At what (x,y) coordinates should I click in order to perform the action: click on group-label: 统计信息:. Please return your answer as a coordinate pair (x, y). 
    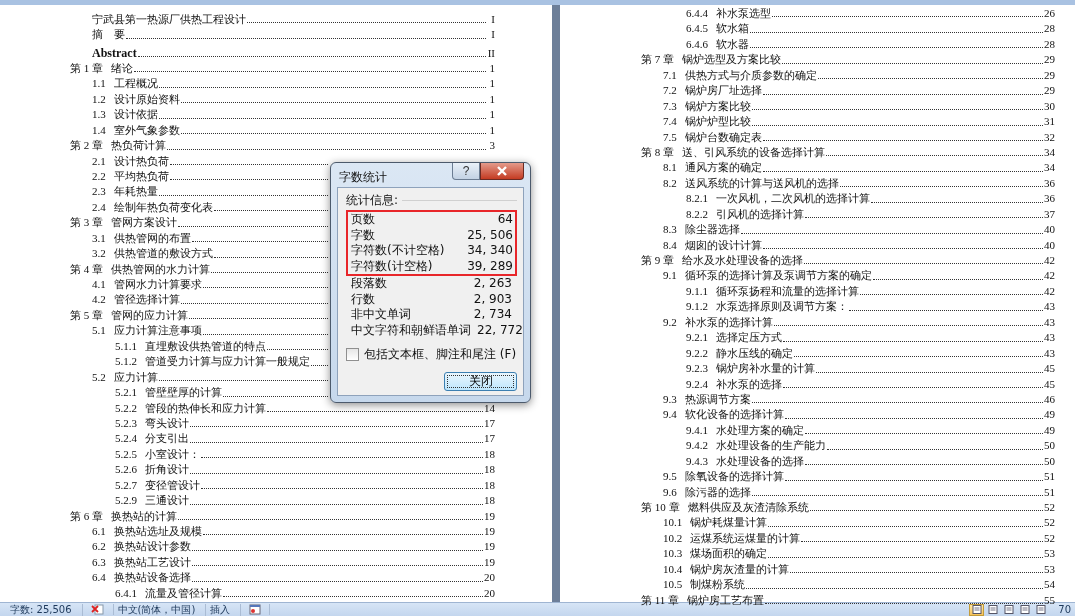
    Looking at the image, I should click on (372, 200).